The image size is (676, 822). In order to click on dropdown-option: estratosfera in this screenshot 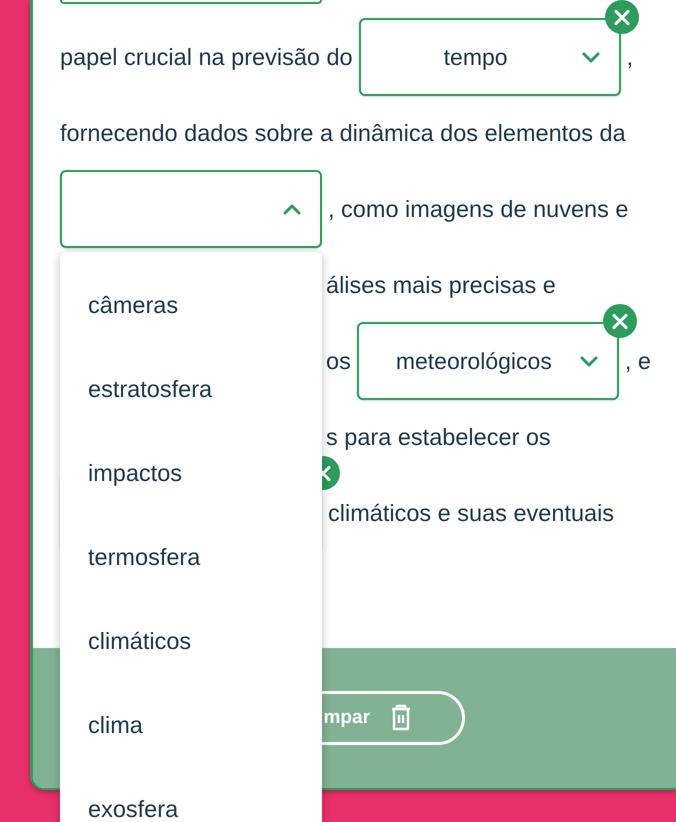, I will do `click(191, 389)`.